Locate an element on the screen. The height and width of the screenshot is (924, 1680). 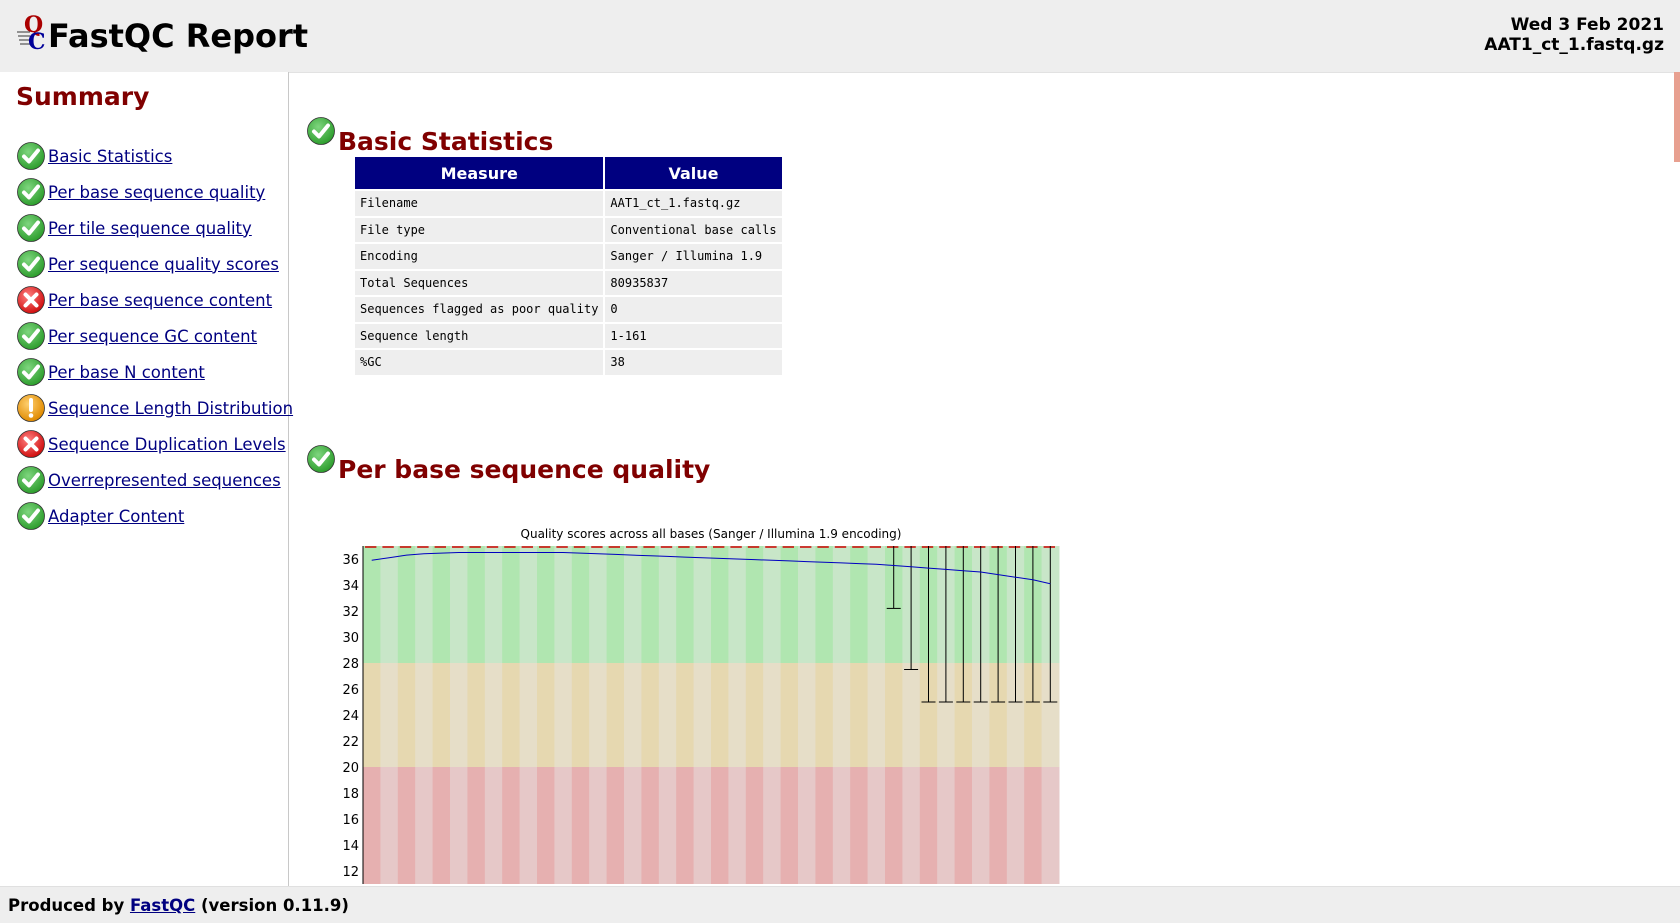
svg-text: C is located at coordinates (37, 40).